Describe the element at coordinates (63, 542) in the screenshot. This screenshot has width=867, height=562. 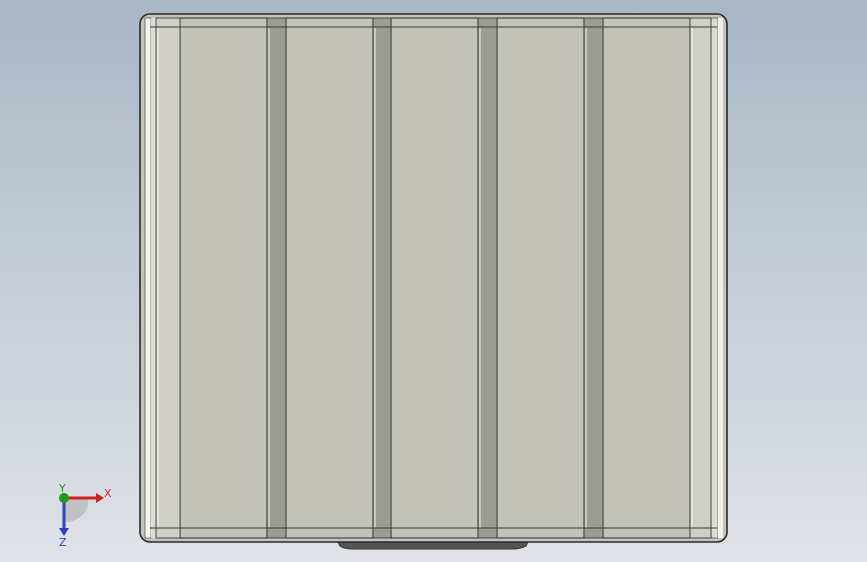
I see `z-axis-label: Z` at that location.